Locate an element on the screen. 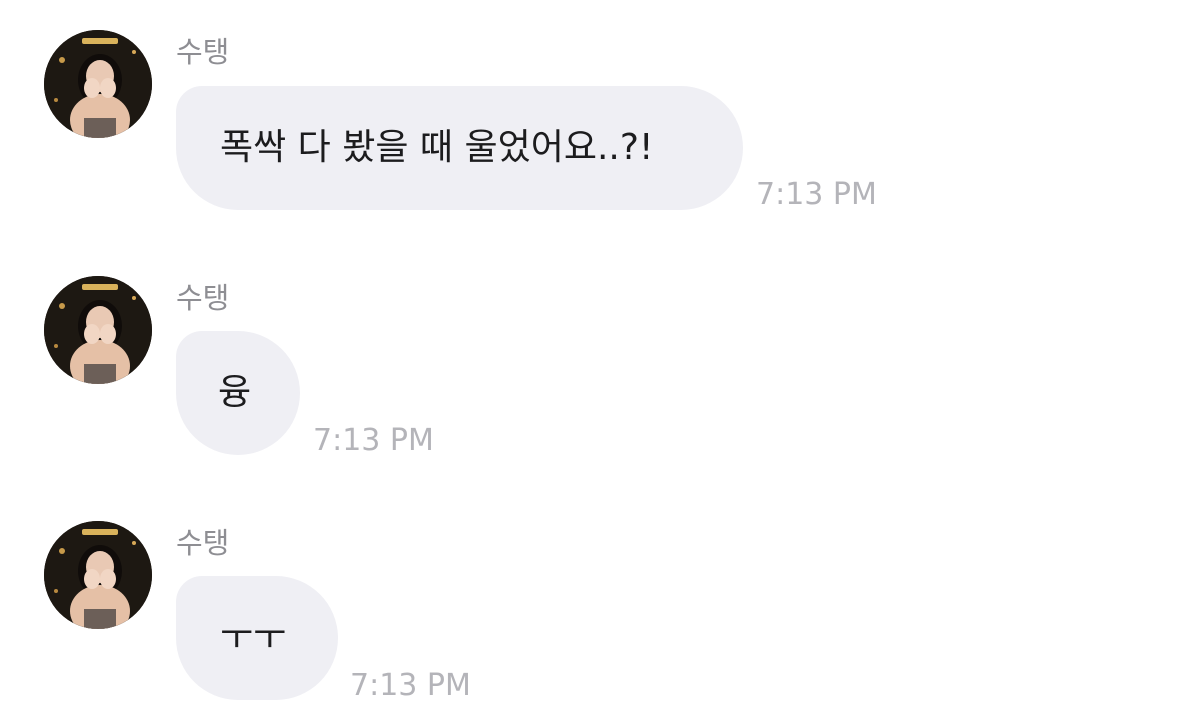  message-bubble: ㅜㅜ is located at coordinates (257, 638).